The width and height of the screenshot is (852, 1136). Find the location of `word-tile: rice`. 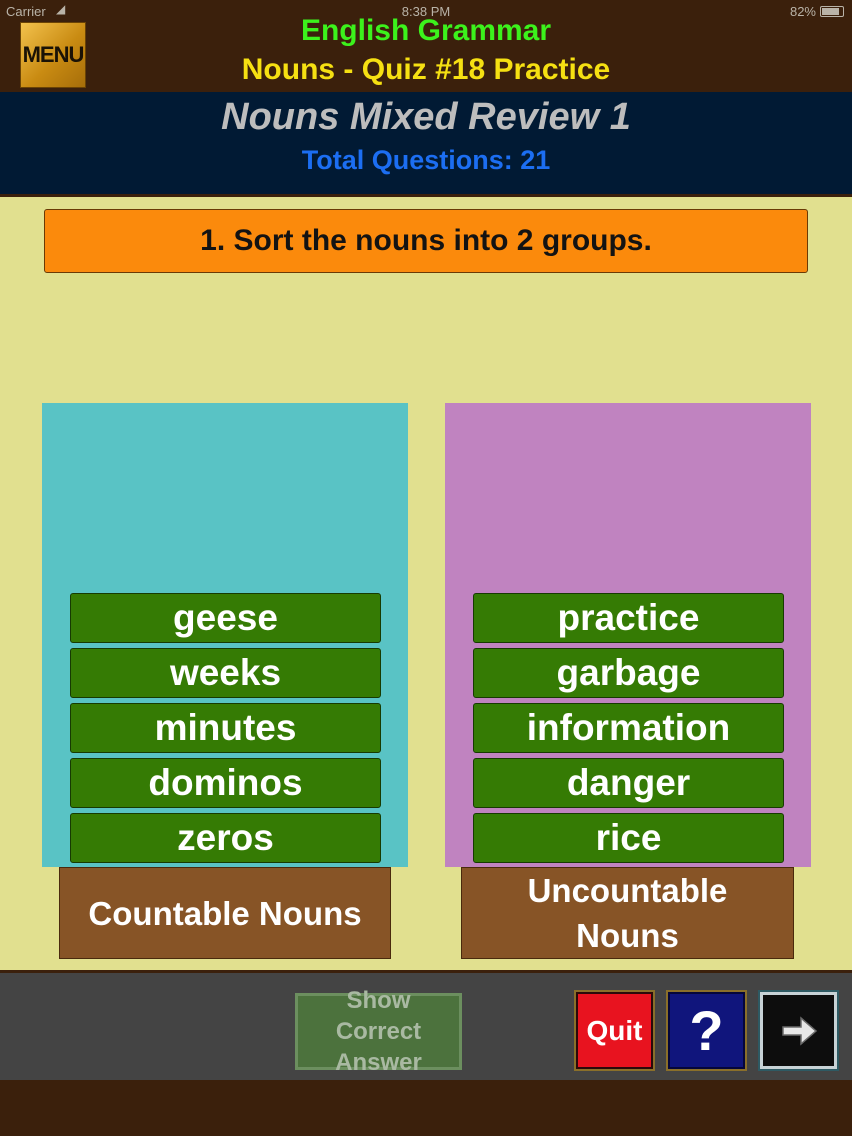

word-tile: rice is located at coordinates (628, 838).